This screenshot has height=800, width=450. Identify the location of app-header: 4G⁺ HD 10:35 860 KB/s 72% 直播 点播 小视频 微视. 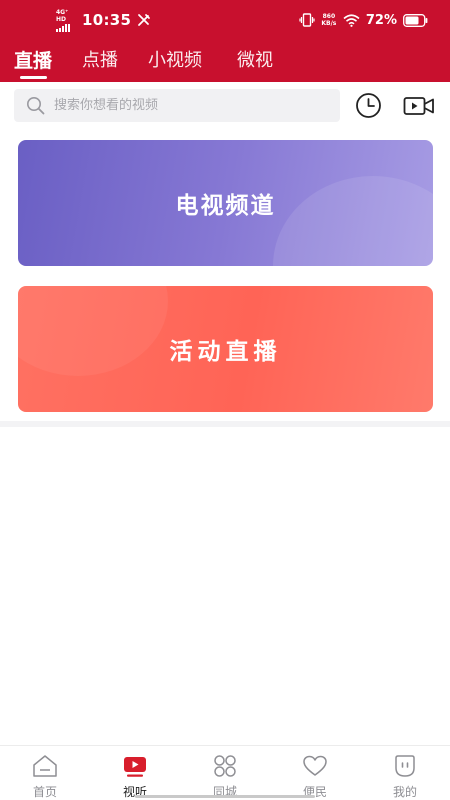
(225, 41).